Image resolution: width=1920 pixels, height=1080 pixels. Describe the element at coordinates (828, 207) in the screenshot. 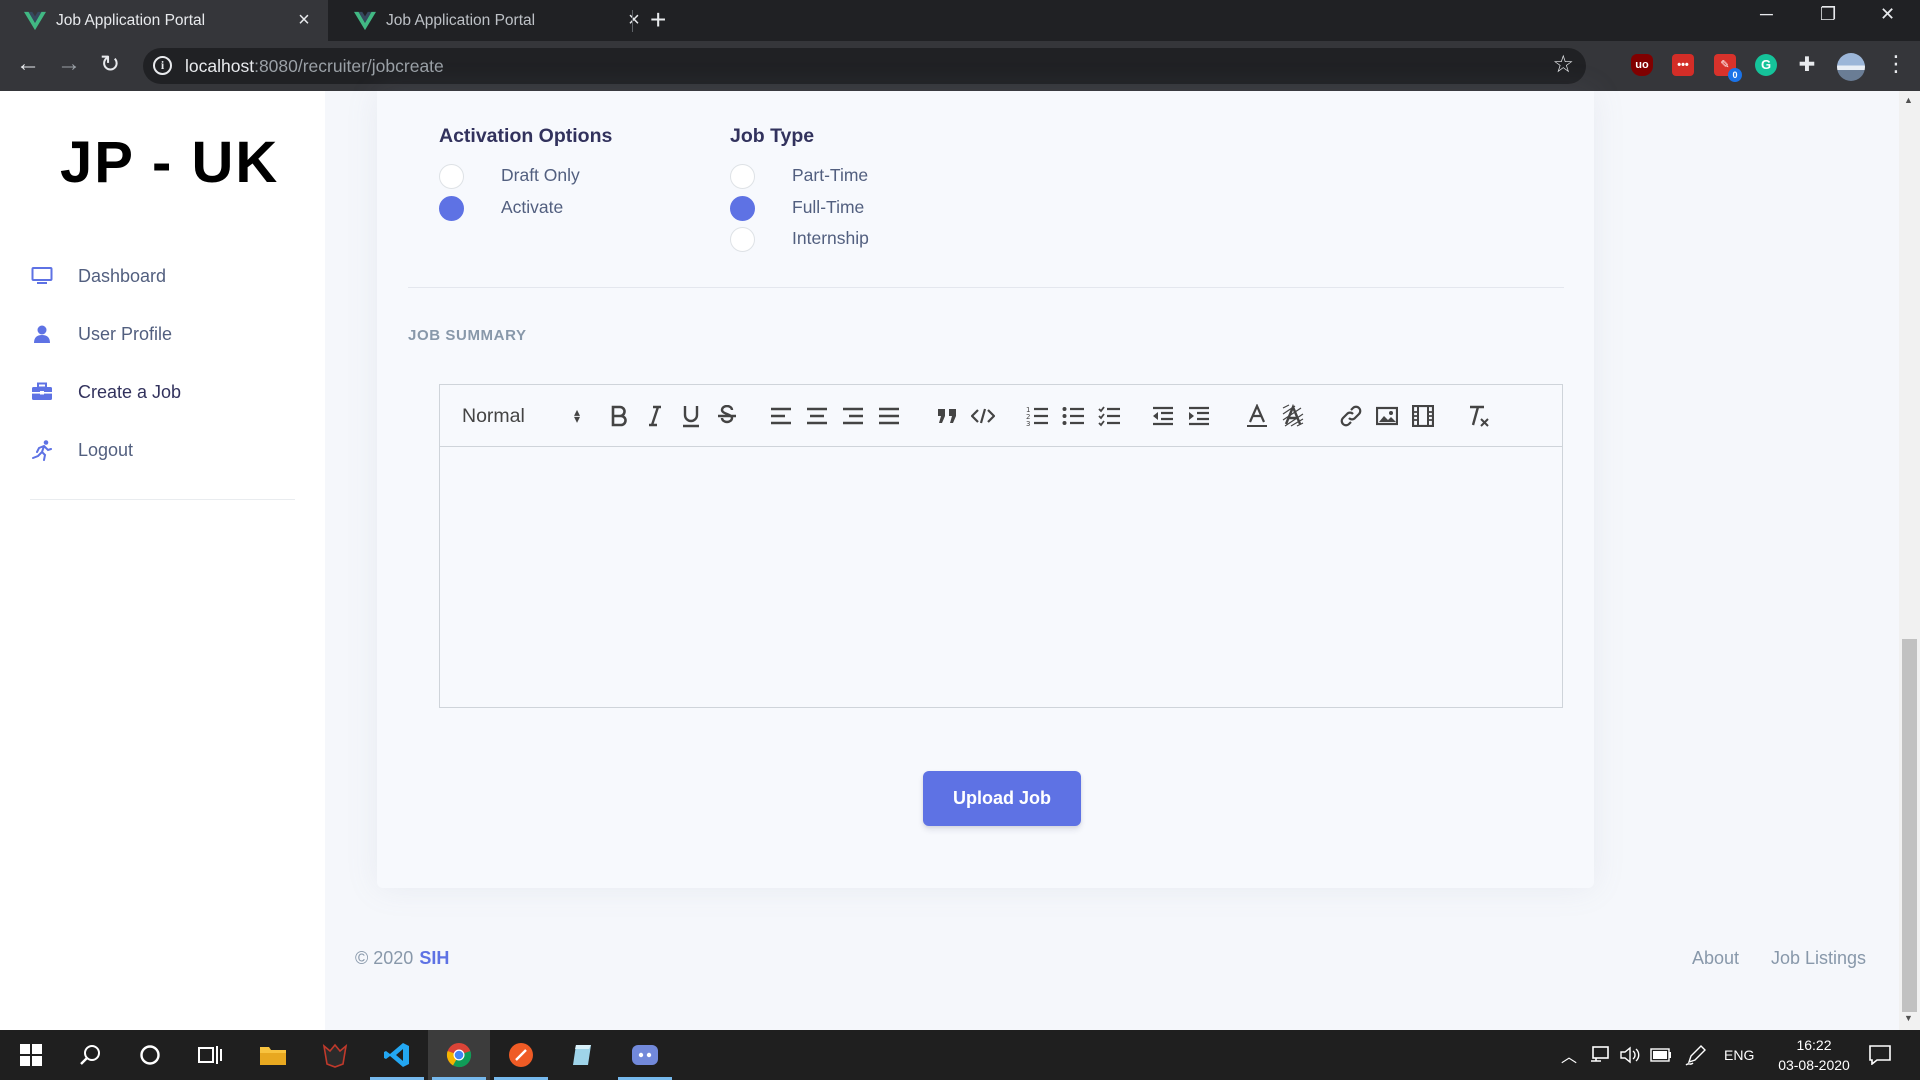

I see `radio-label-full-time: Full-Time` at that location.